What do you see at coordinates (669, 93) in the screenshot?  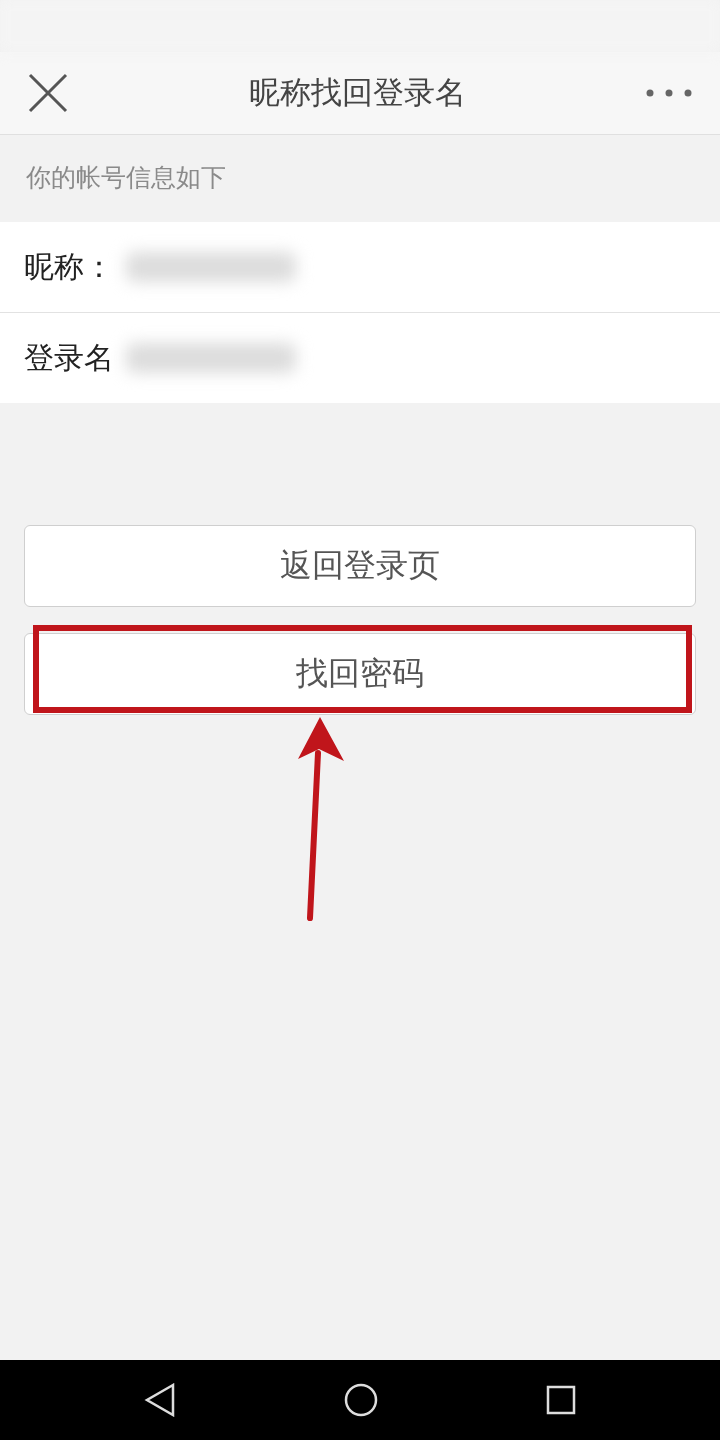 I see `more-icon` at bounding box center [669, 93].